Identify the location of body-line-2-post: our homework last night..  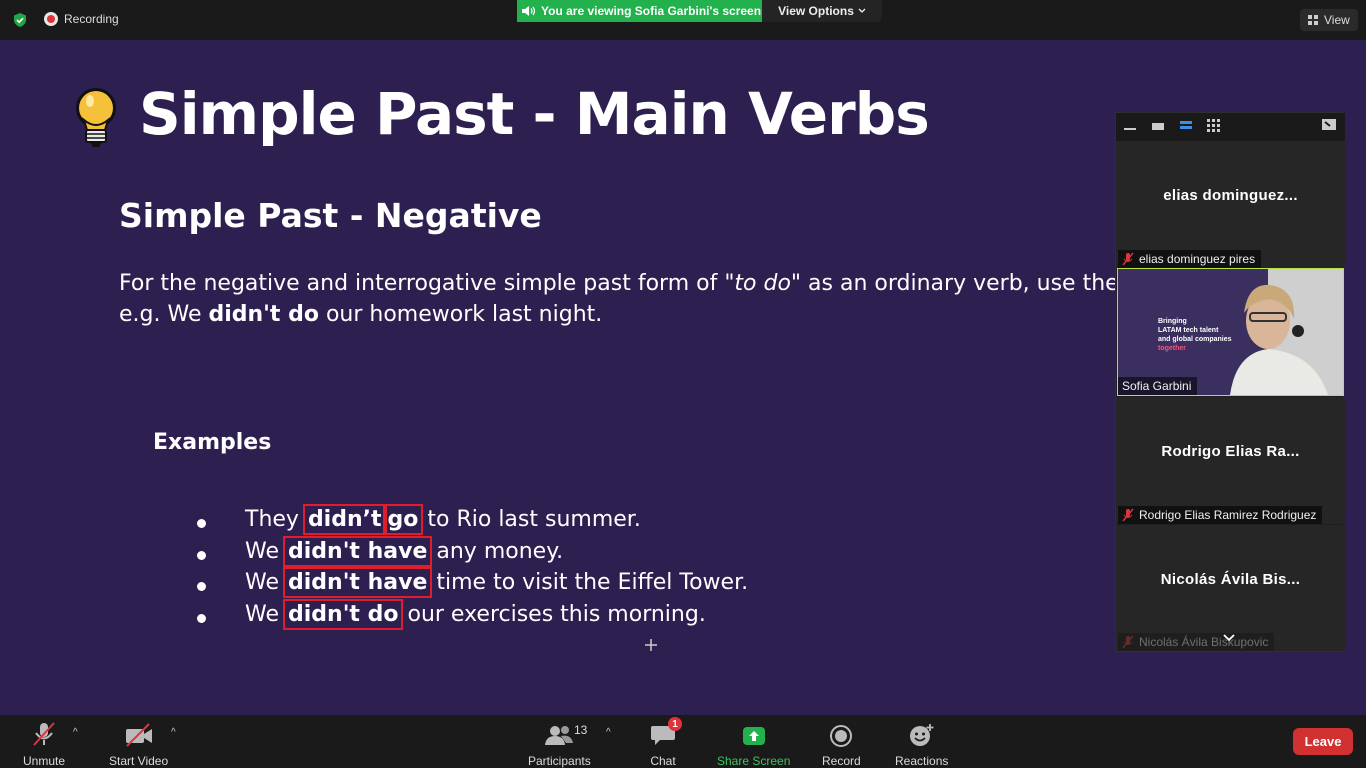
(460, 314).